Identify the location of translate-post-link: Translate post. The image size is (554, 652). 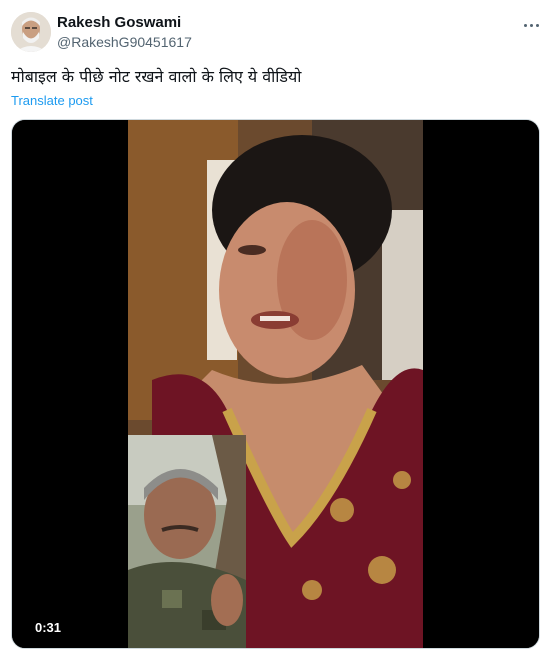
(52, 100).